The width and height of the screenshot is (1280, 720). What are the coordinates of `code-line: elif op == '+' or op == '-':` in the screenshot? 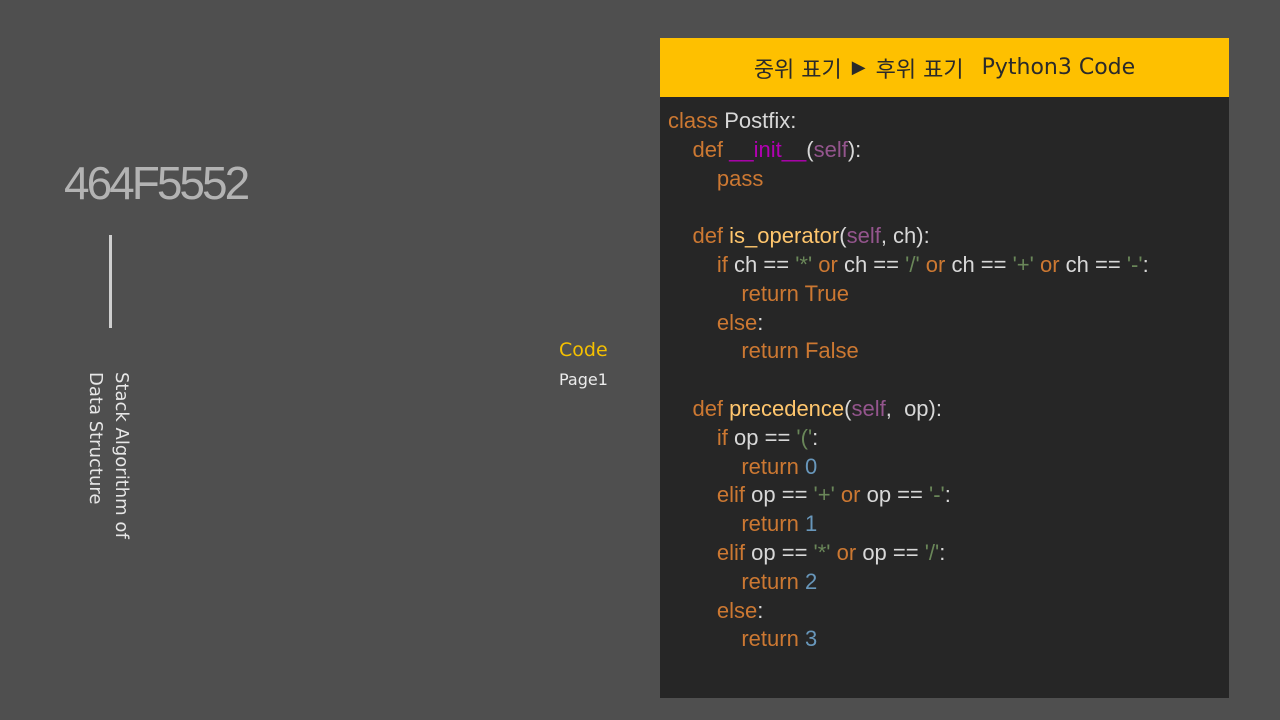 It's located at (833, 495).